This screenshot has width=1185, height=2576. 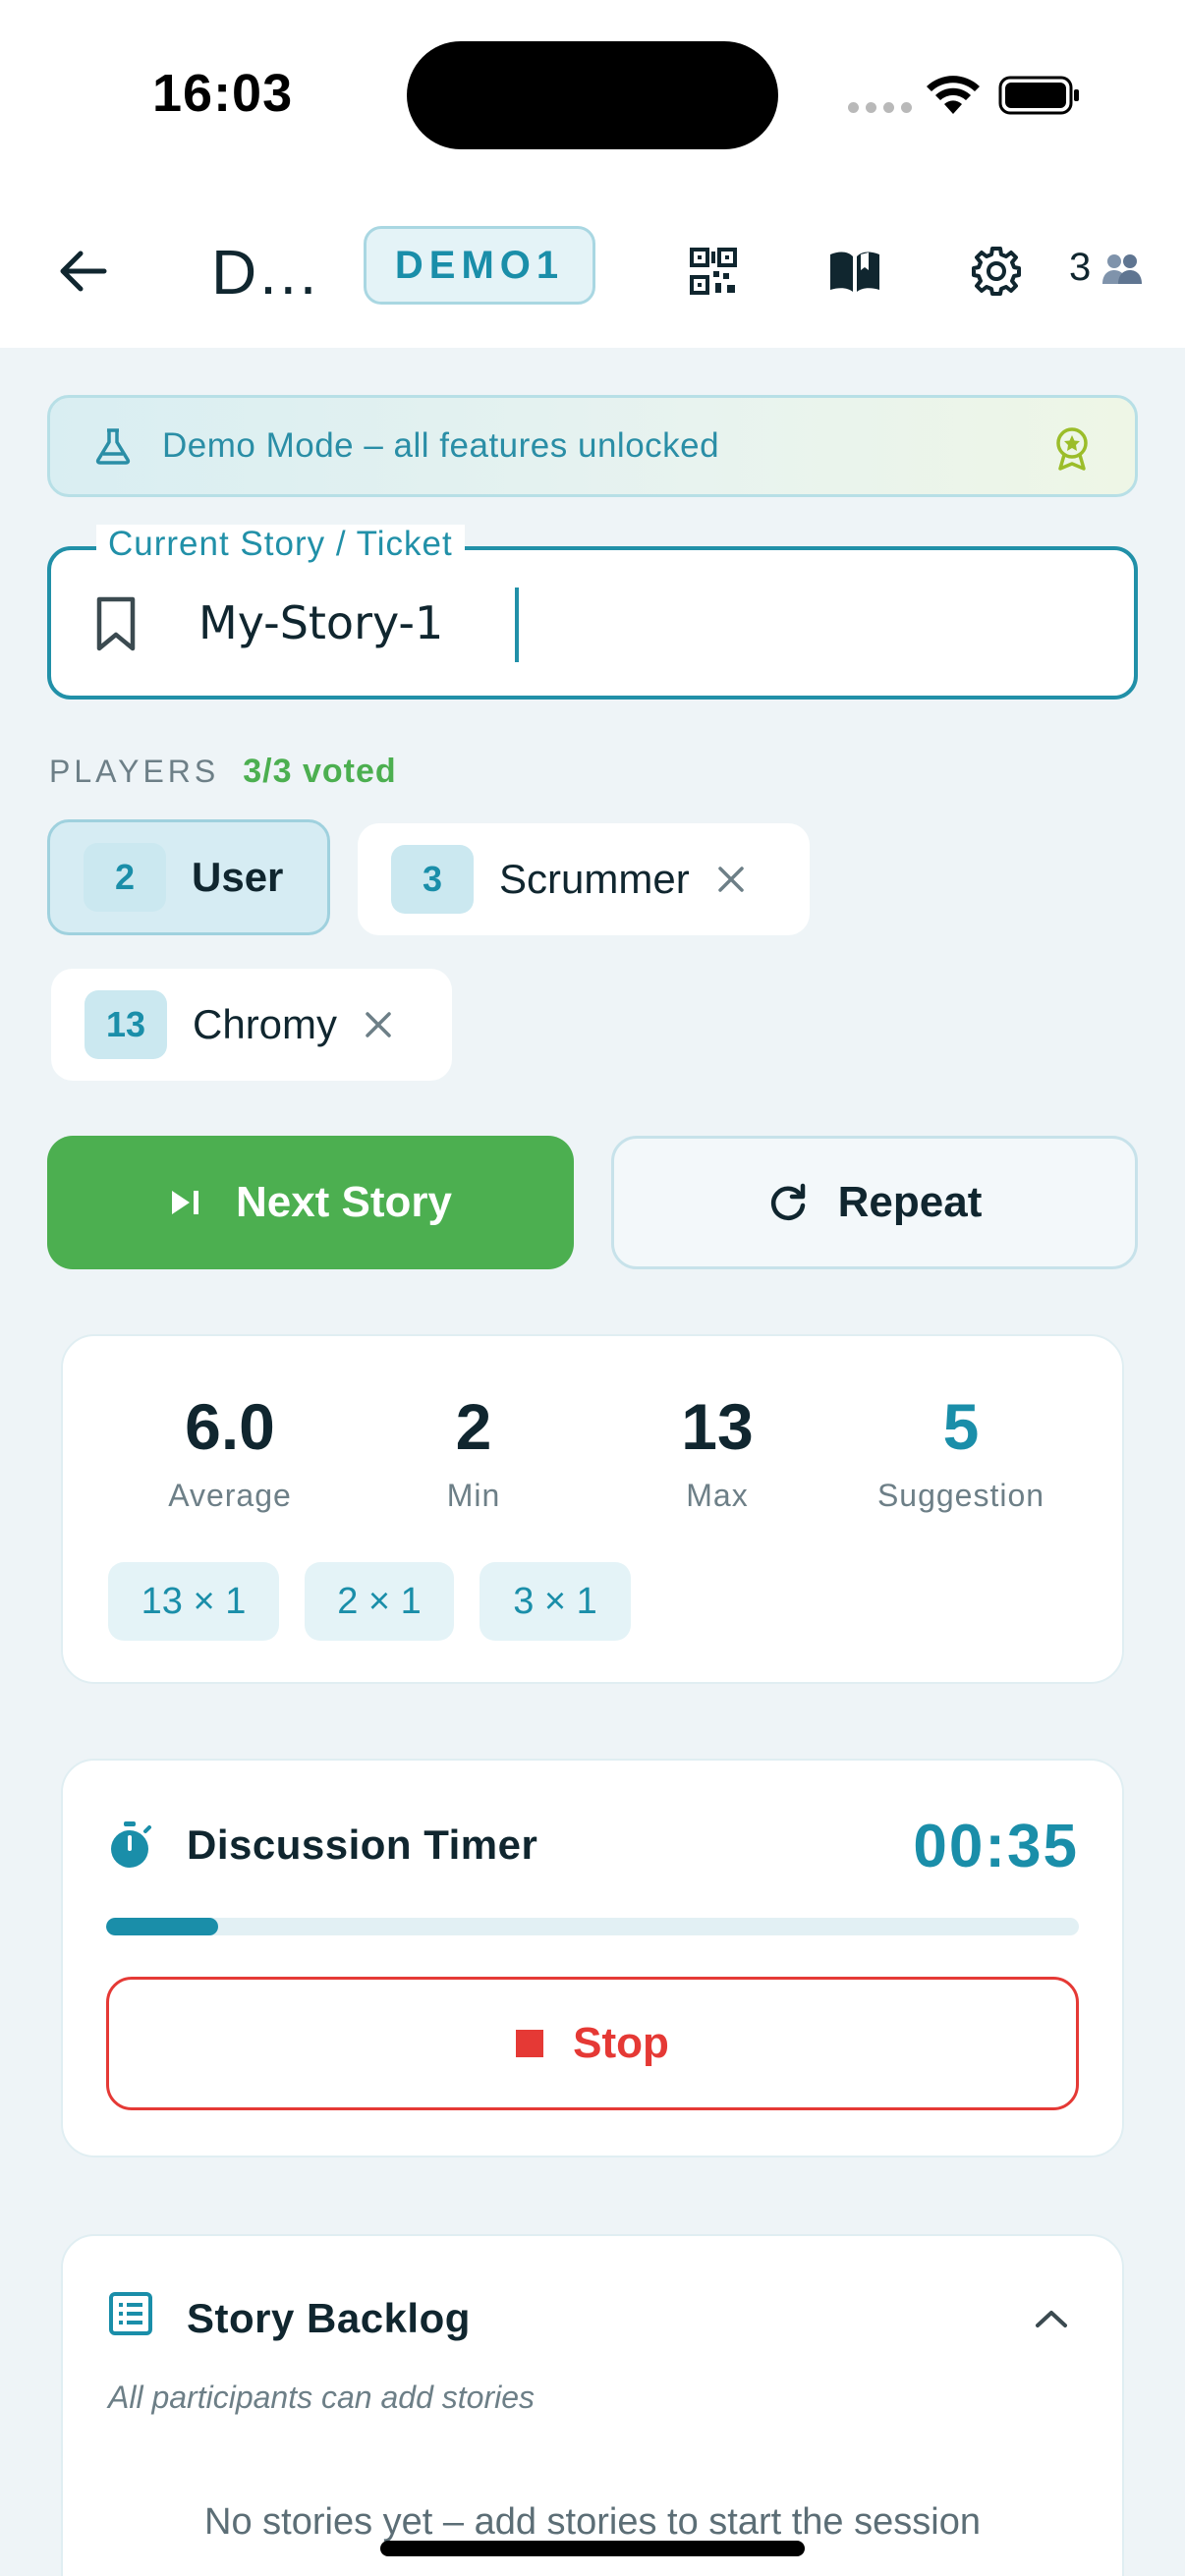 What do you see at coordinates (329, 2318) in the screenshot?
I see `backlog-title: Story Backlog` at bounding box center [329, 2318].